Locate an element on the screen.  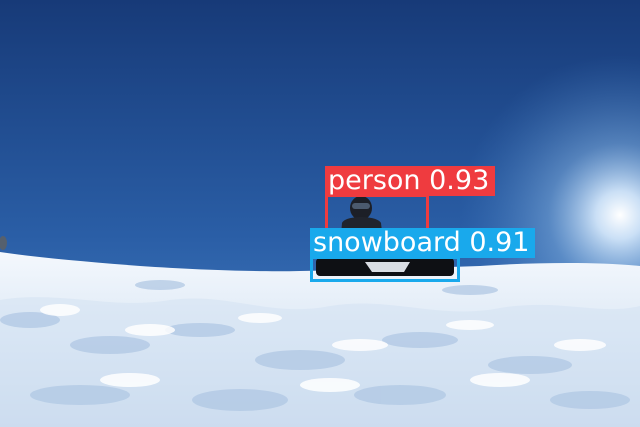
snowboard-detection-label: snowboard 0.91 is located at coordinates (423, 243).